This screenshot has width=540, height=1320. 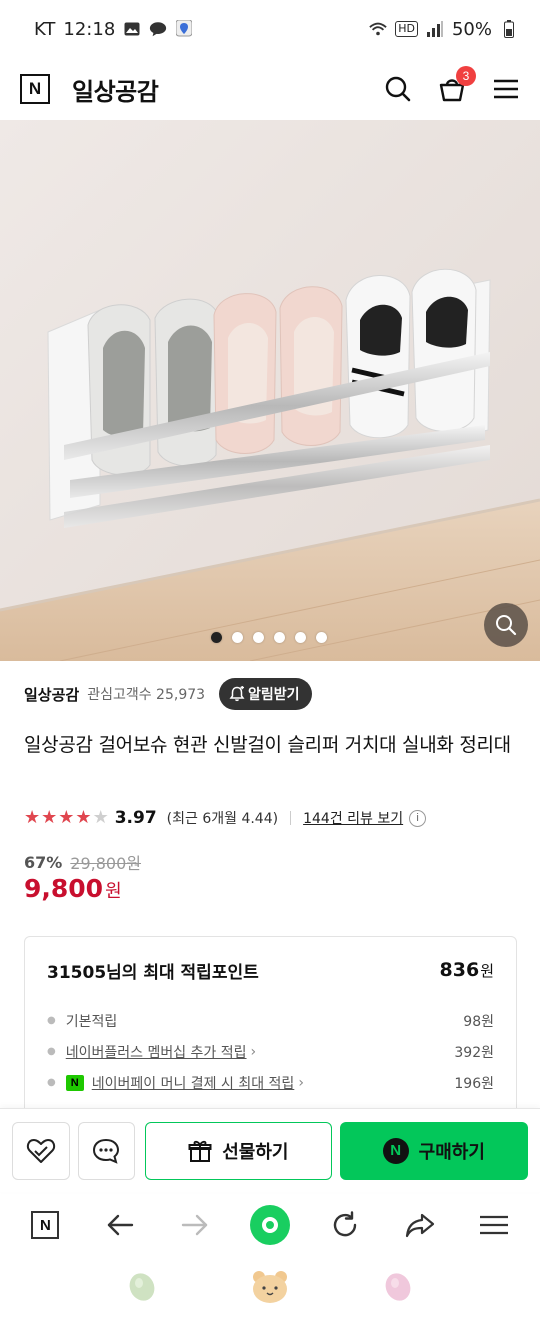 I want to click on review-link: 144건 리뷰 보기, so click(x=353, y=818).